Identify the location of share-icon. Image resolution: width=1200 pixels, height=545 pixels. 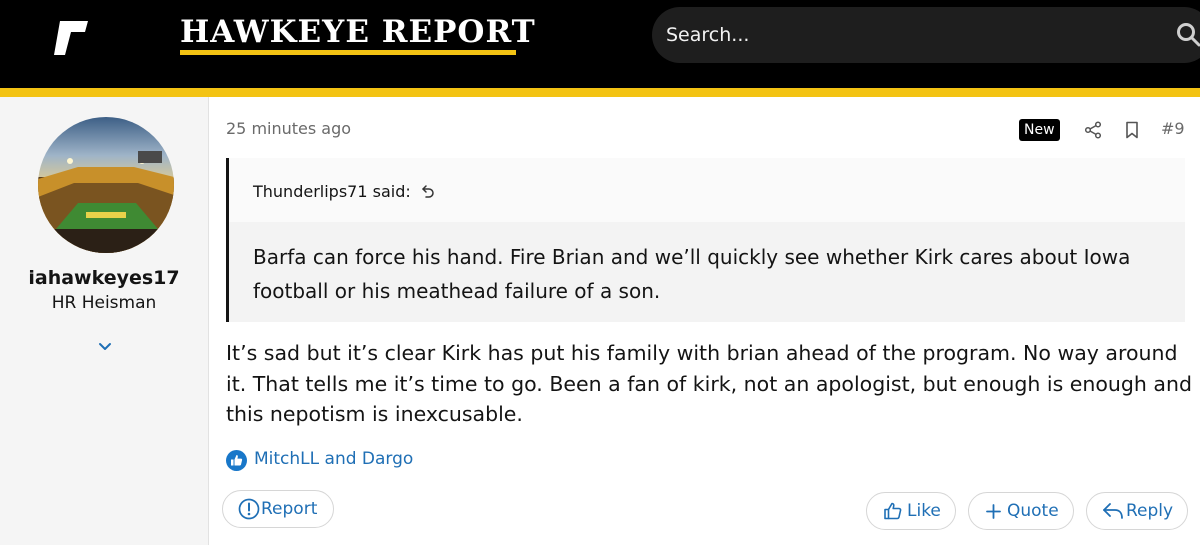
(1093, 130).